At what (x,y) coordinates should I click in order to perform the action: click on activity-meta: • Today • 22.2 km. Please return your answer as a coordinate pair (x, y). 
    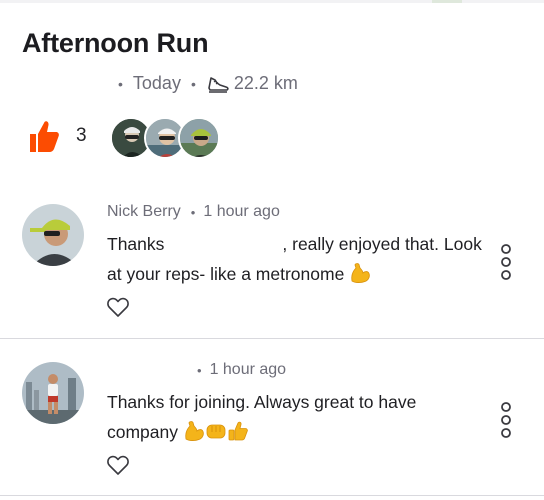
    Looking at the image, I should click on (208, 83).